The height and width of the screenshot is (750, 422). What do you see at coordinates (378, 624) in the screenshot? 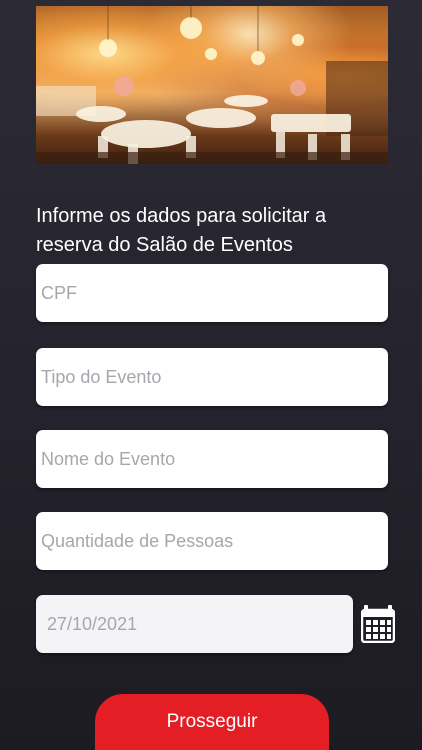
I see `calendar-icon` at bounding box center [378, 624].